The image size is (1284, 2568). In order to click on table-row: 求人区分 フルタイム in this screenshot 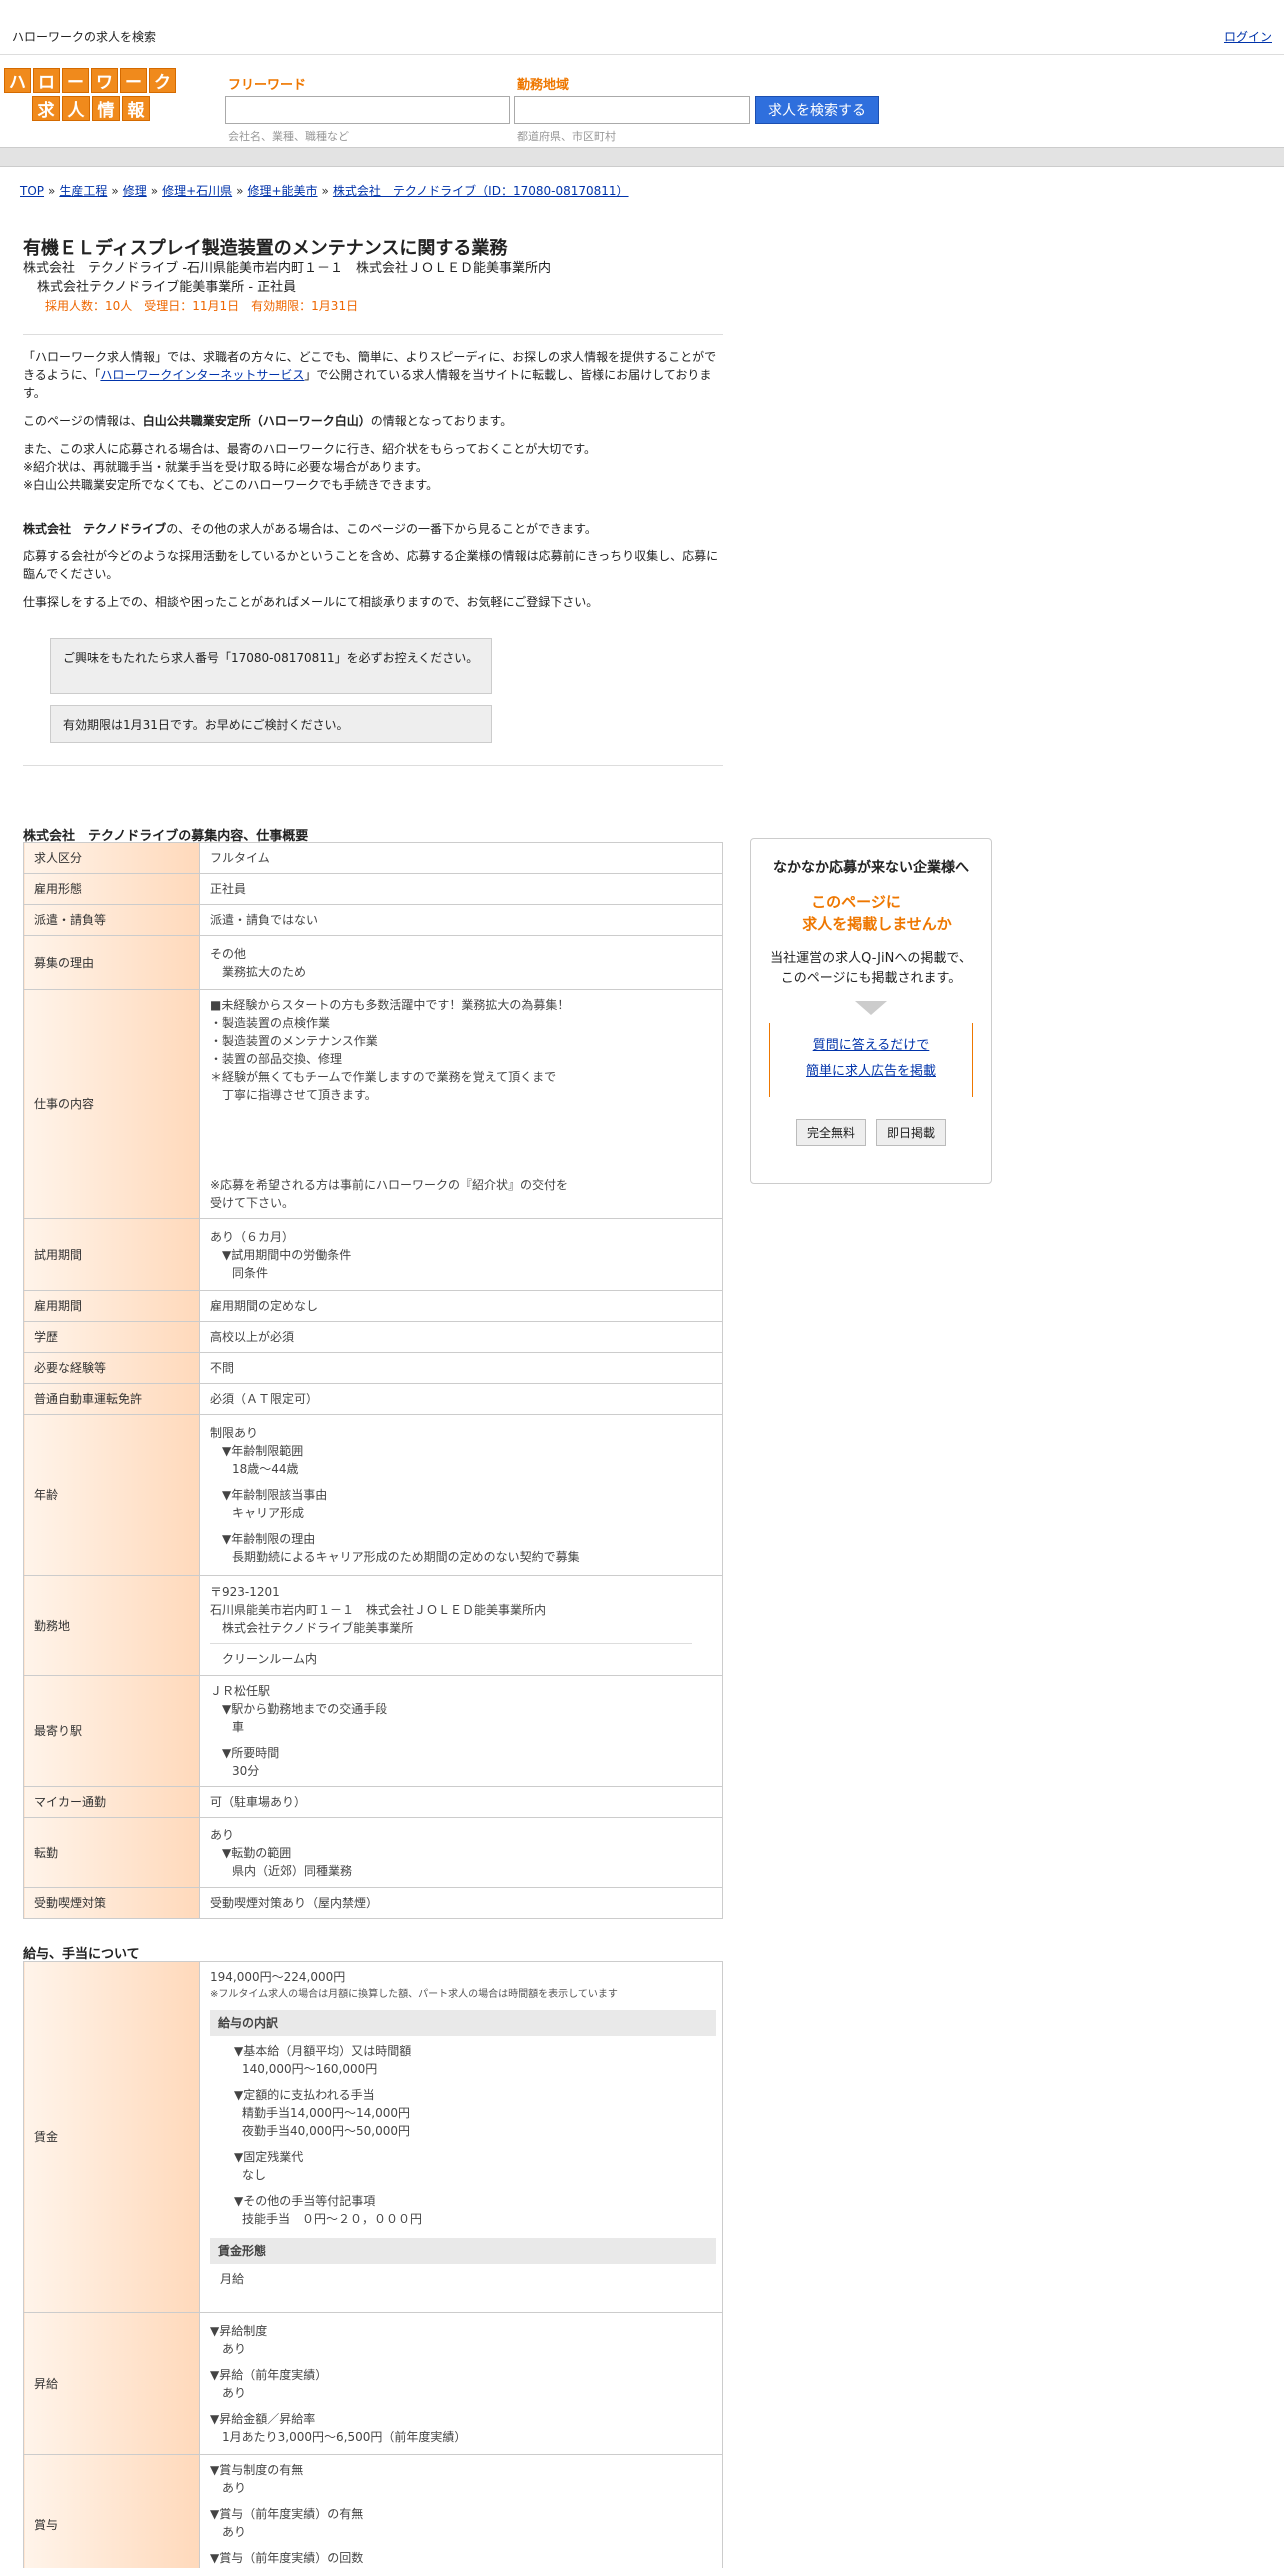, I will do `click(373, 858)`.